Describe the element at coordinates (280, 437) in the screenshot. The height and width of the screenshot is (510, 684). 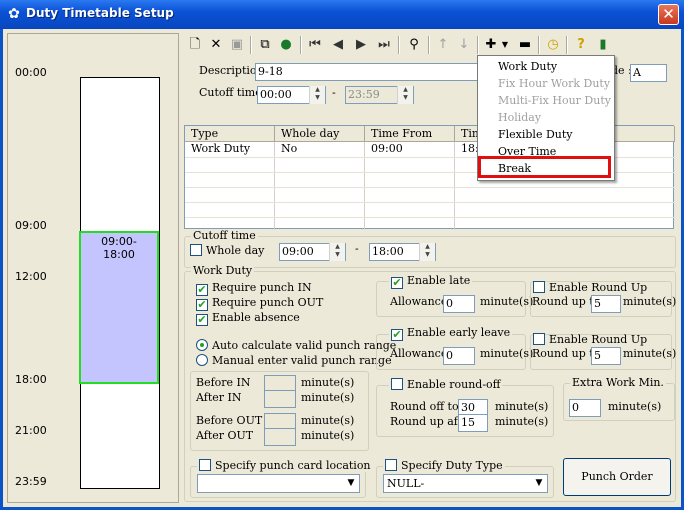
I see `after-out-field` at that location.